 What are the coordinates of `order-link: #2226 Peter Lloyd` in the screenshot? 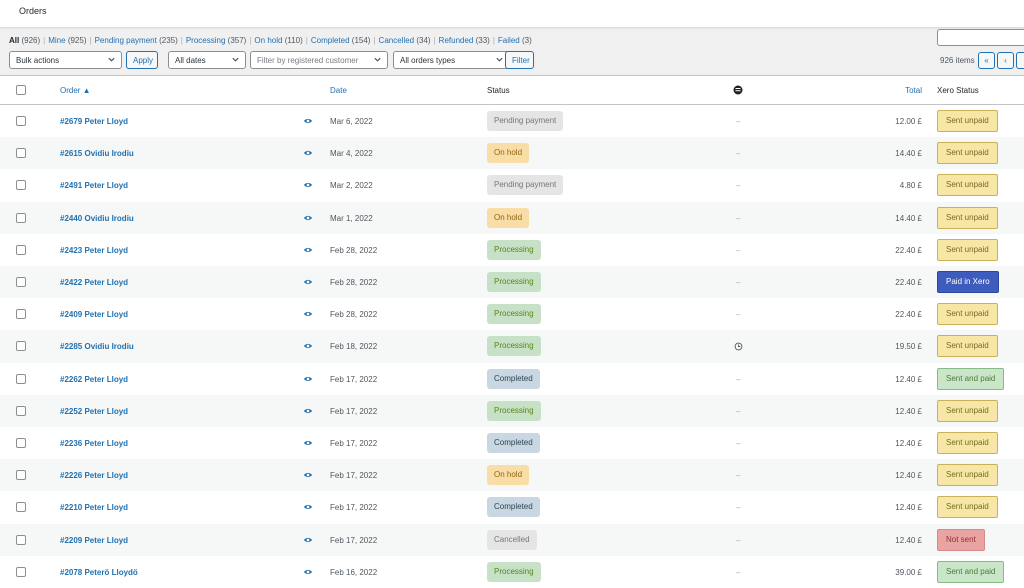 It's located at (94, 475).